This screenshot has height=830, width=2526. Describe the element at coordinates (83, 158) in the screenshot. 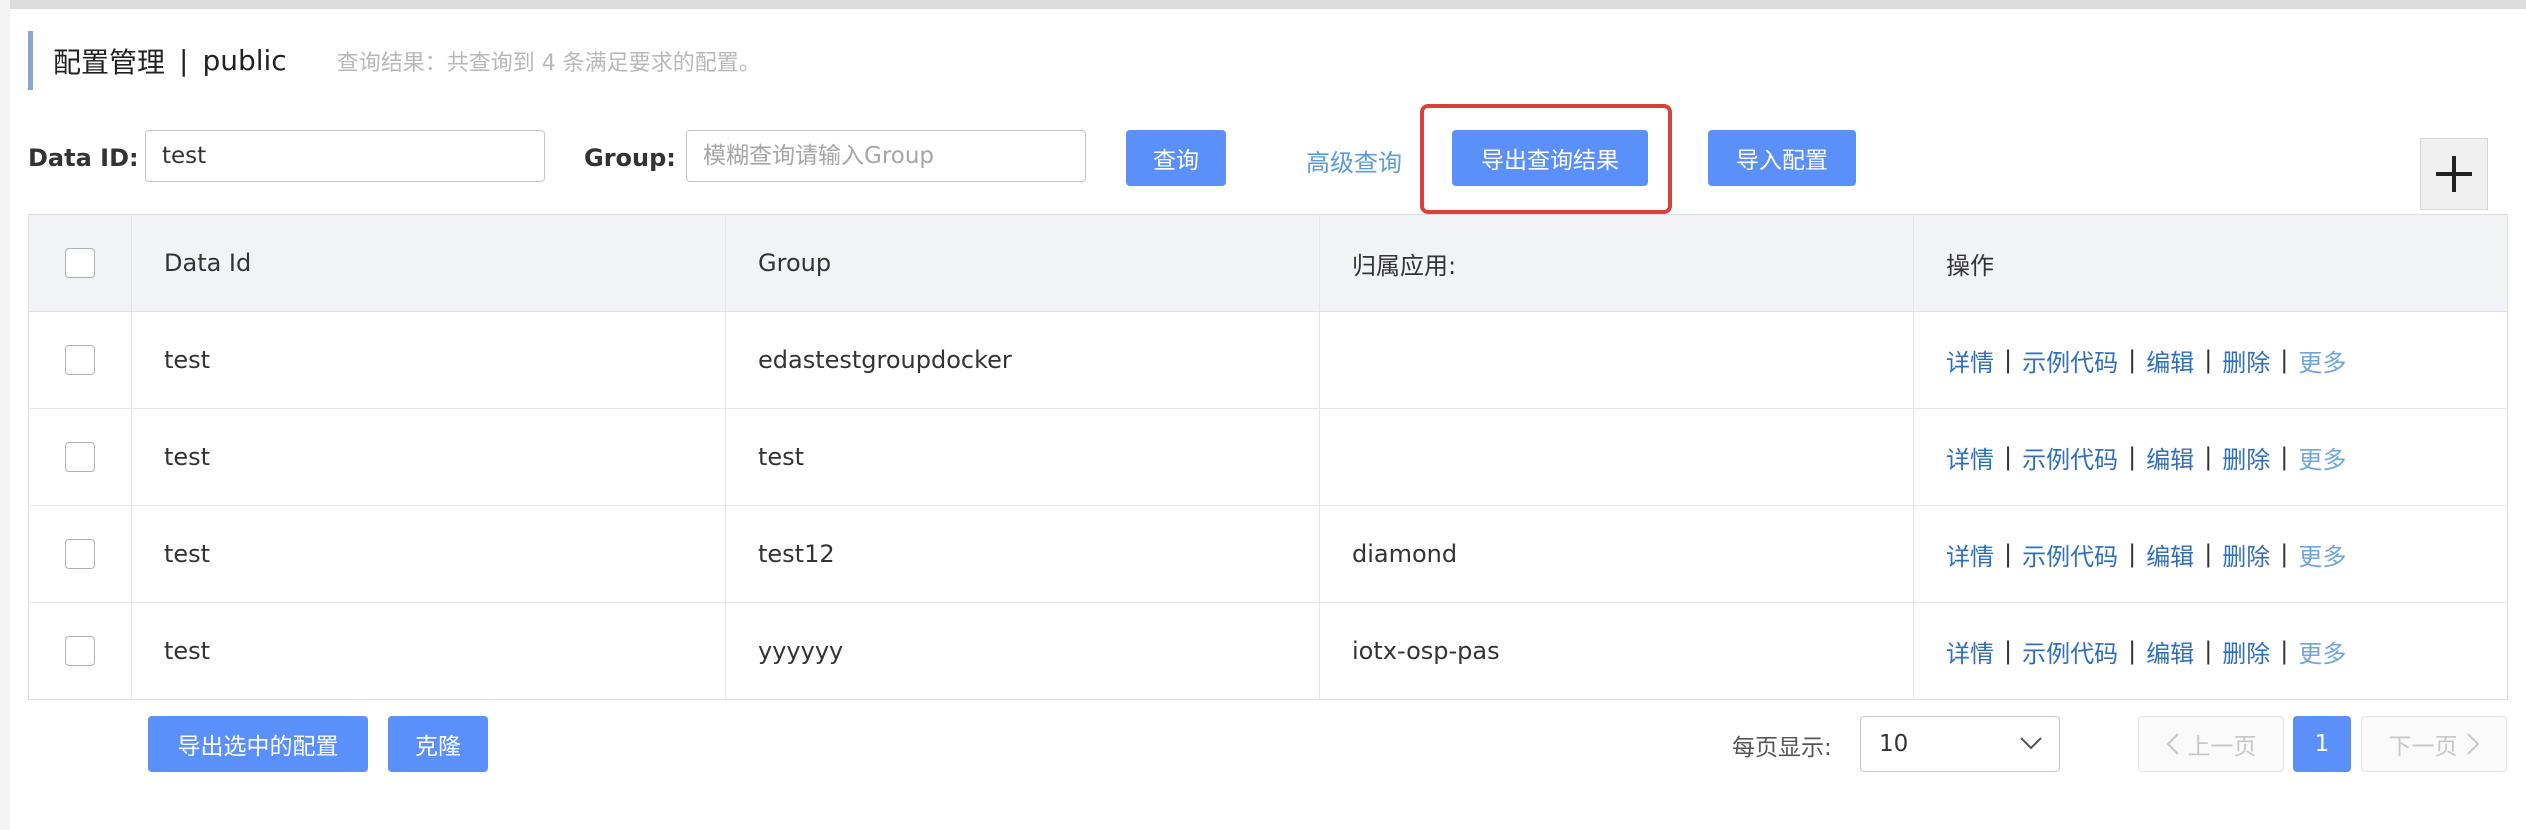

I see `data-id-label: Data ID:` at that location.